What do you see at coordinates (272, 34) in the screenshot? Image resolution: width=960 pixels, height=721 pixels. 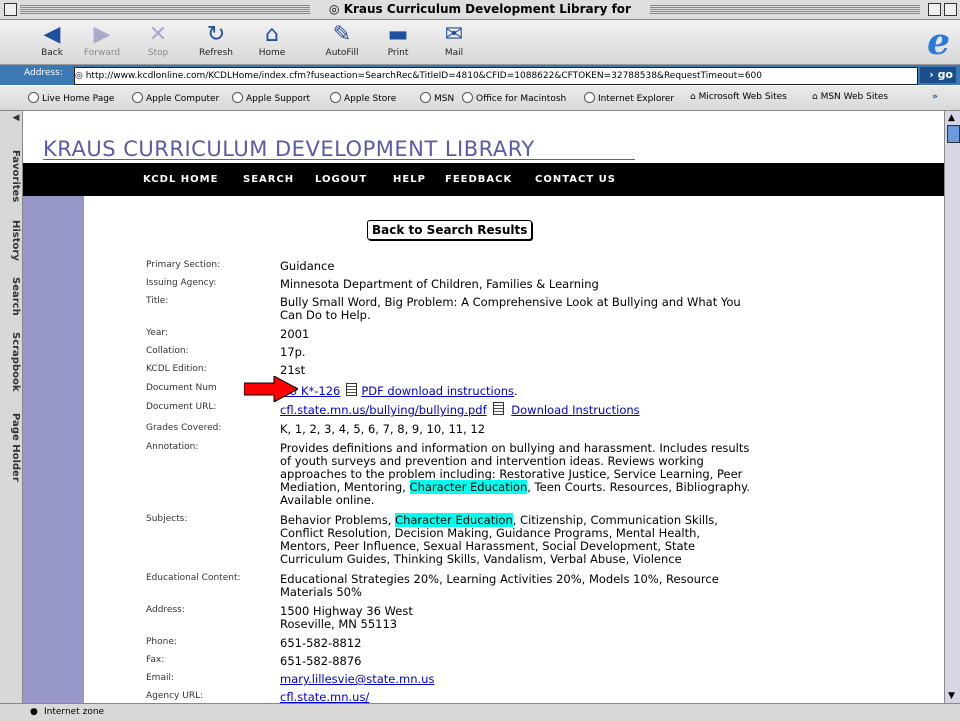 I see `home-icon: ⌂` at bounding box center [272, 34].